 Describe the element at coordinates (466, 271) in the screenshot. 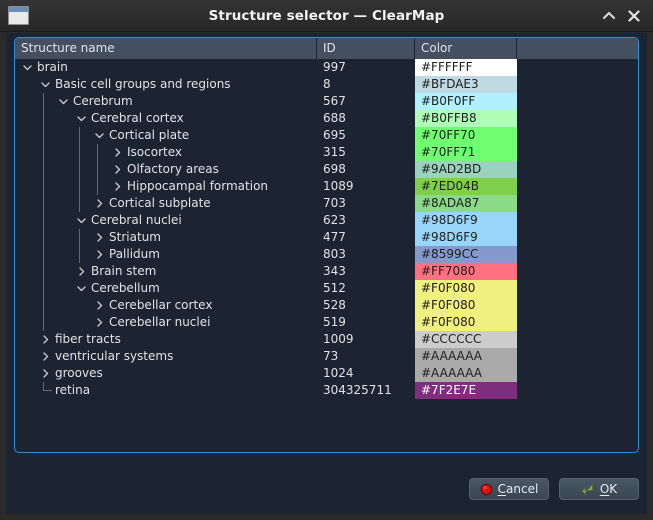

I see `structure-color-cell: #FF7080` at that location.